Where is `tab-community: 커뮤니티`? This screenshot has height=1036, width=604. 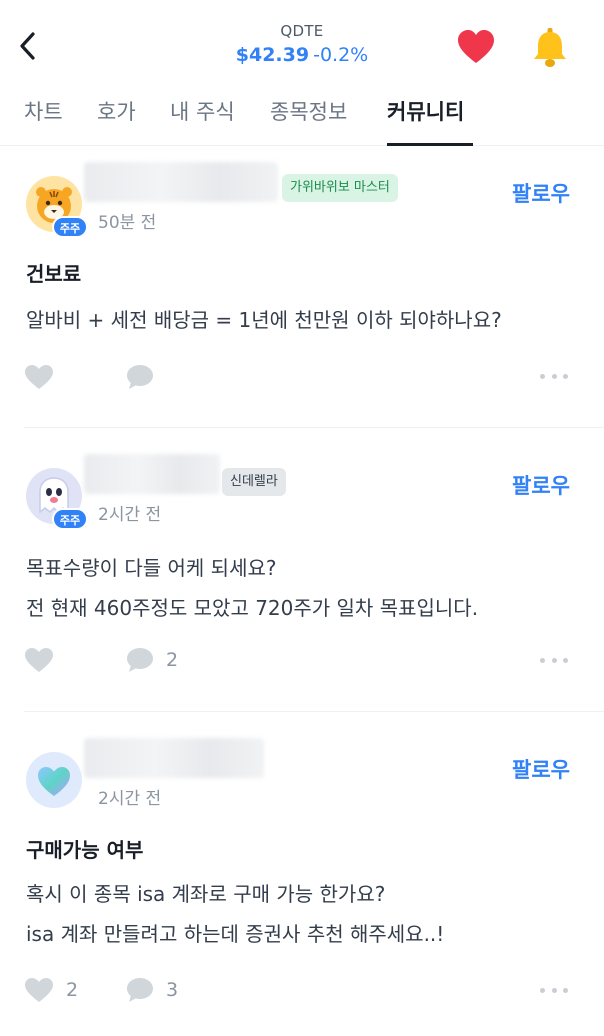
tab-community: 커뮤니티 is located at coordinates (425, 111).